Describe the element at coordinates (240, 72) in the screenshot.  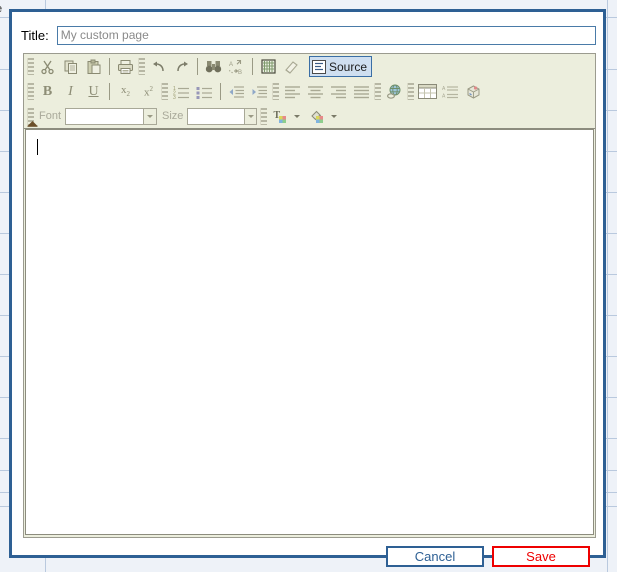
I see `svg-text: B` at that location.